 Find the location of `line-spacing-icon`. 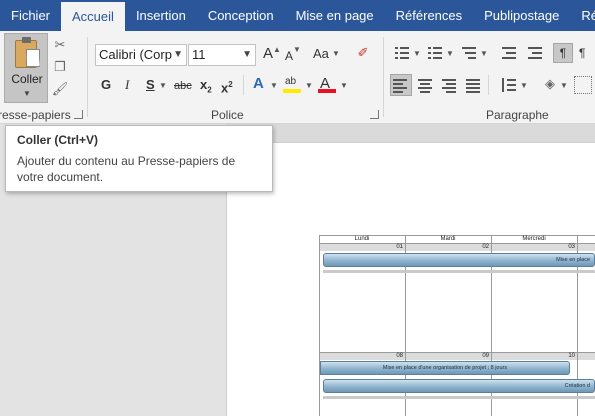

line-spacing-icon is located at coordinates (509, 85).